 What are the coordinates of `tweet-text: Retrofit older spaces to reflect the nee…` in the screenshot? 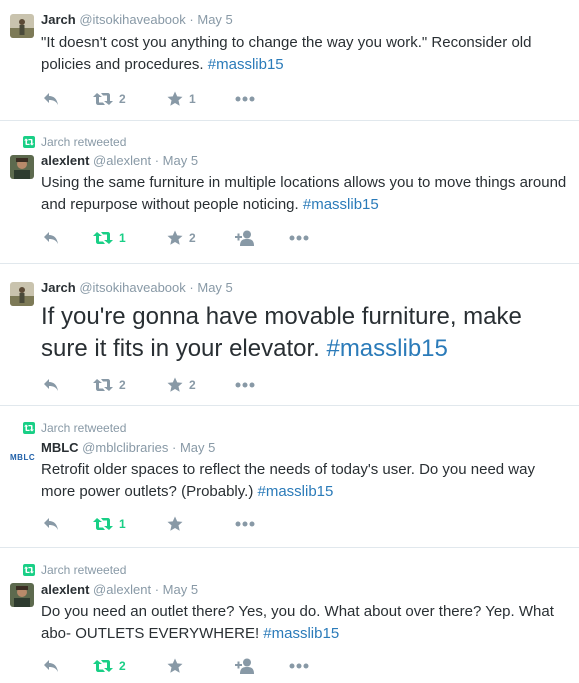 It's located at (305, 481).